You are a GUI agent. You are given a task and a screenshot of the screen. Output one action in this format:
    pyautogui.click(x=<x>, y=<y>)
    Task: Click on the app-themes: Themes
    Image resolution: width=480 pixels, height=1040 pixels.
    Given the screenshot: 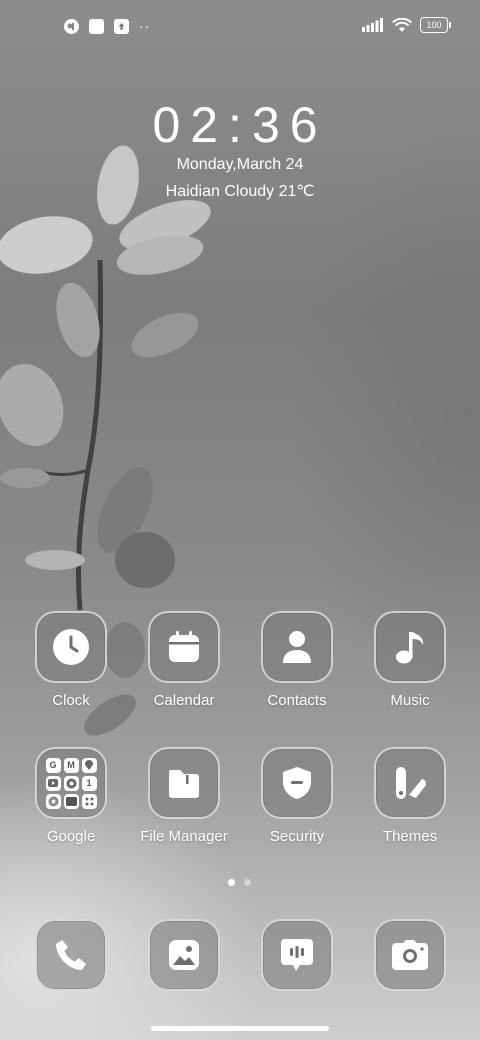 What is the action you would take?
    pyautogui.click(x=410, y=796)
    